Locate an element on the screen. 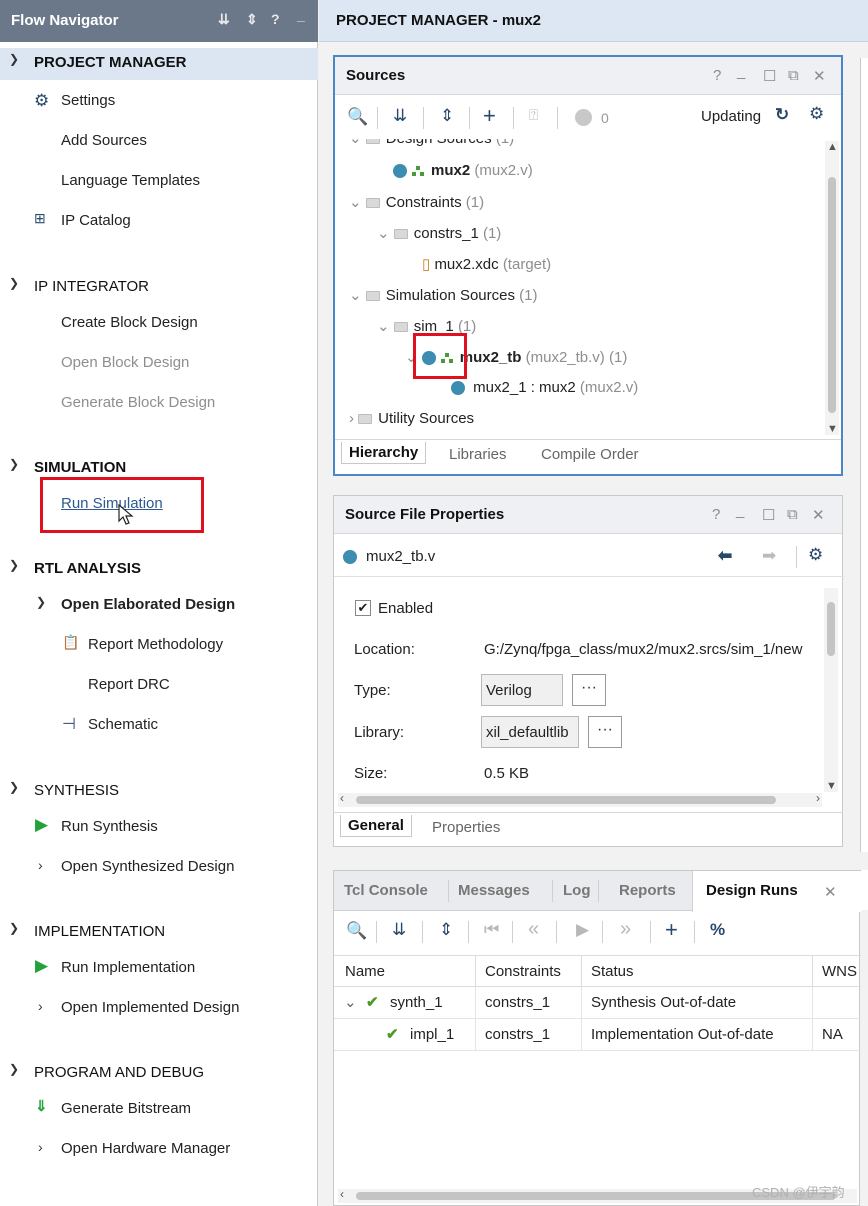 The image size is (868, 1206). properties-hscrollbar: ‹ › is located at coordinates (580, 799).